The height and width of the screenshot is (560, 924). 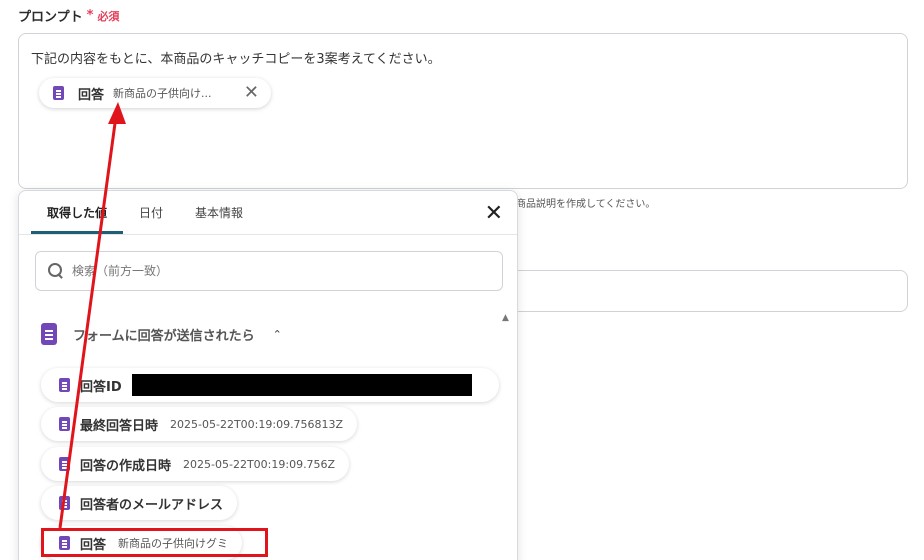 I want to click on search-icon, so click(x=56, y=271).